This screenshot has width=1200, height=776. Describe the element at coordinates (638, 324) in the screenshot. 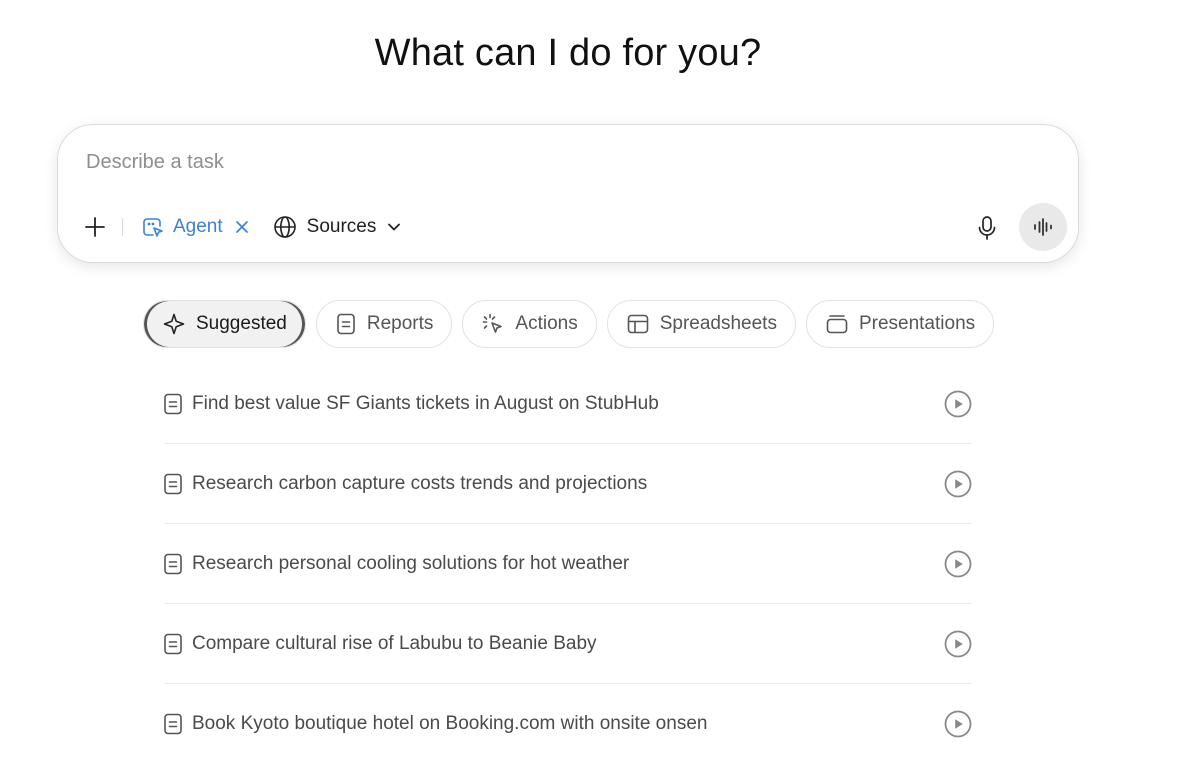

I see `table-icon` at that location.